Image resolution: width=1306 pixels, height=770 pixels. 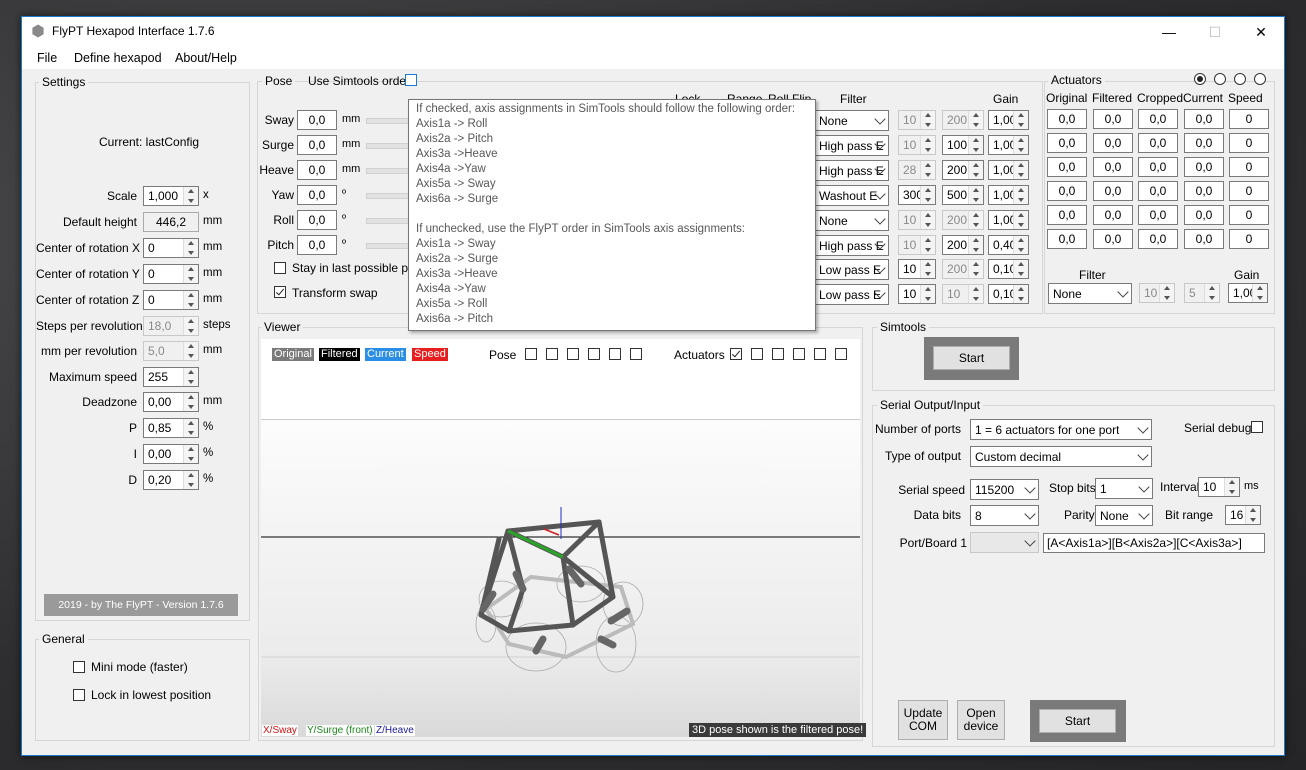 I want to click on serial-debug-checkbox, so click(x=1257, y=427).